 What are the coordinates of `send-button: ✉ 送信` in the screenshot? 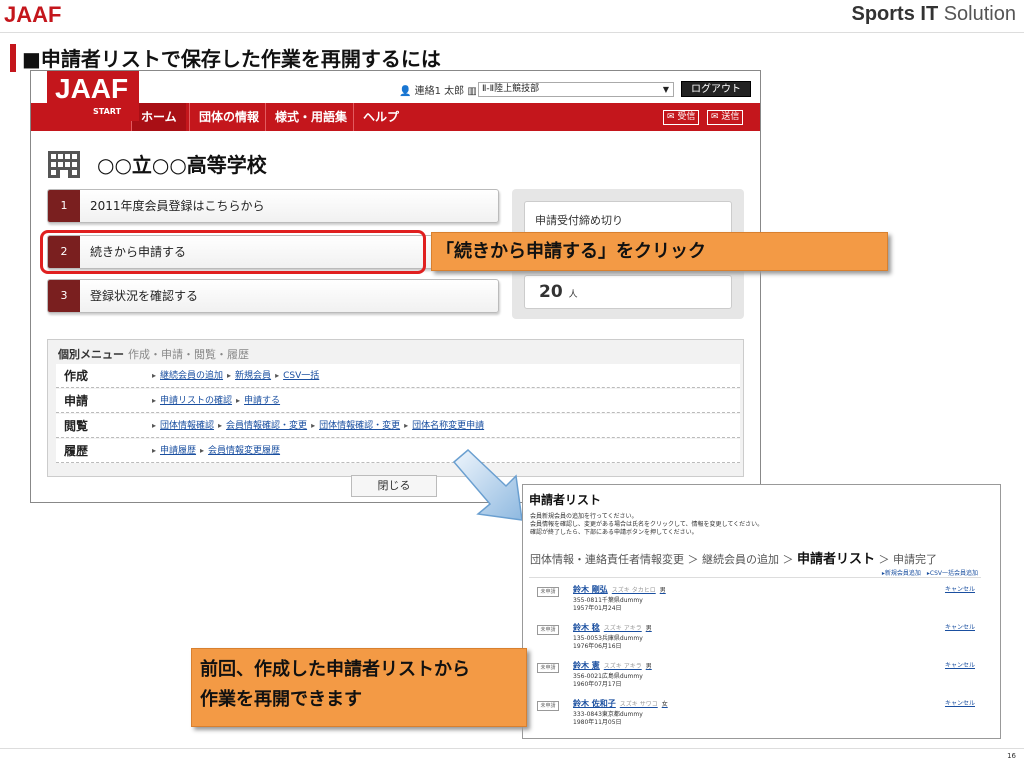 It's located at (725, 117).